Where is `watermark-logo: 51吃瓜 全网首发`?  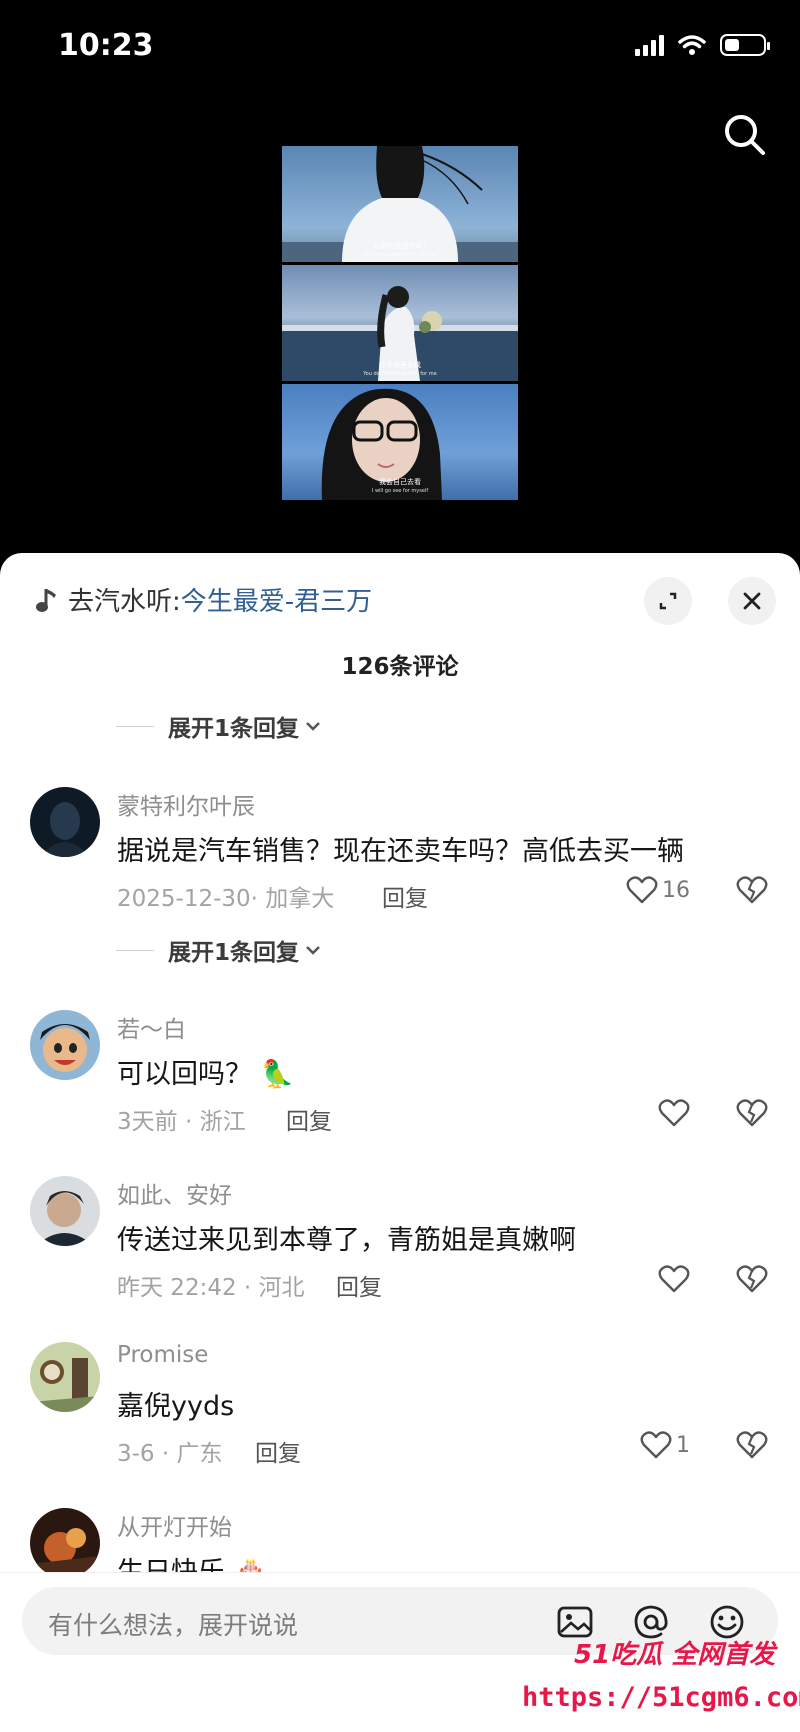
watermark-logo: 51吃瓜 全网首发 is located at coordinates (675, 1655).